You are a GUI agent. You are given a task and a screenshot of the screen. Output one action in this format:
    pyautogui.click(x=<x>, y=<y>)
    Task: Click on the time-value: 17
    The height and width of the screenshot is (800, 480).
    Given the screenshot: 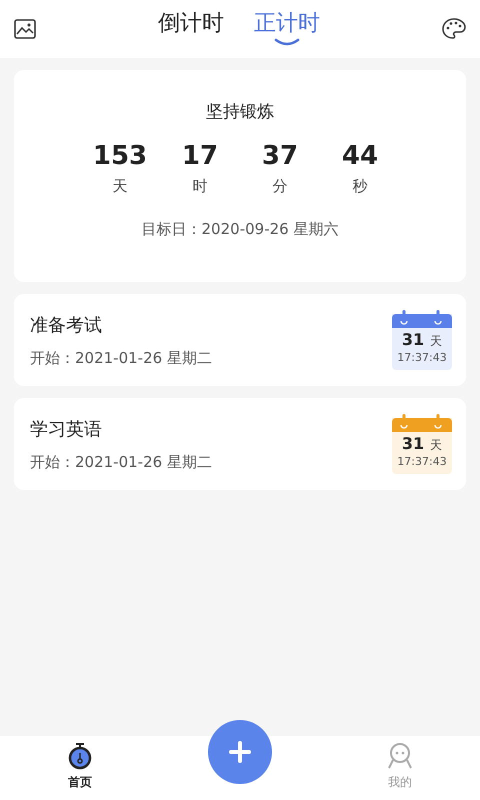 What is the action you would take?
    pyautogui.click(x=200, y=156)
    